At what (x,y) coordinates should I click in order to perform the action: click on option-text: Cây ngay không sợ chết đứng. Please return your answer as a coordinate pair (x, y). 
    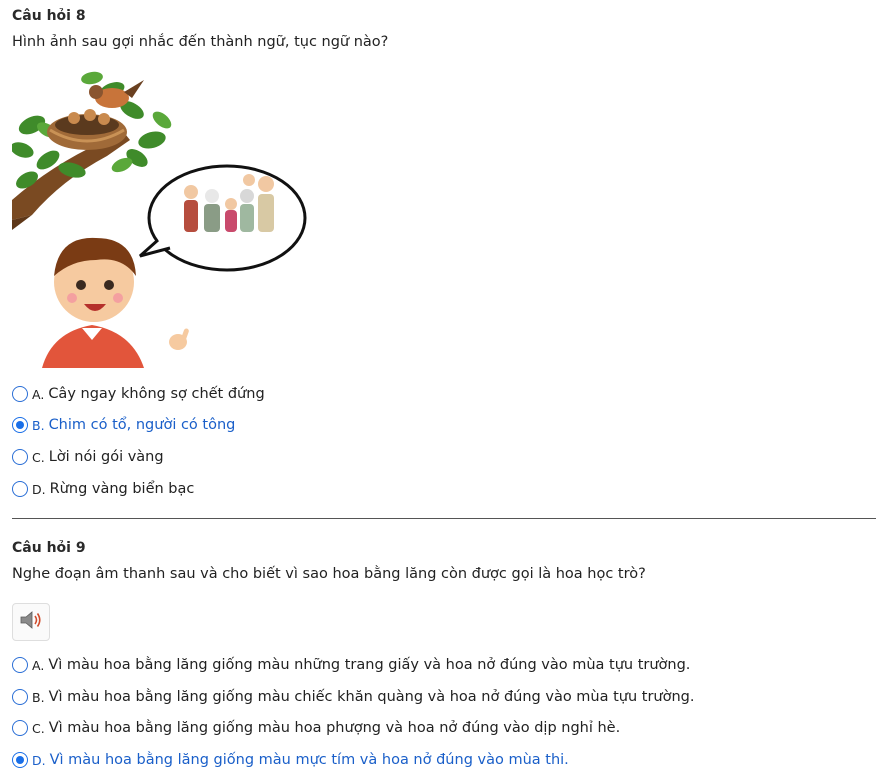
    Looking at the image, I should click on (156, 394).